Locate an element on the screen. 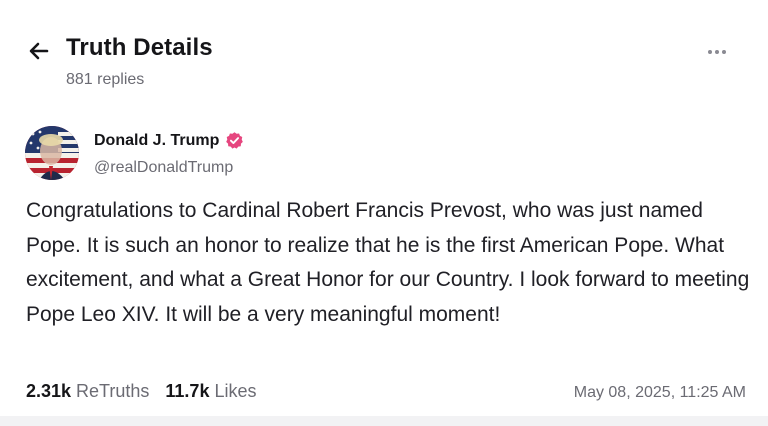 This screenshot has height=426, width=768. likes-label: Likes is located at coordinates (235, 391).